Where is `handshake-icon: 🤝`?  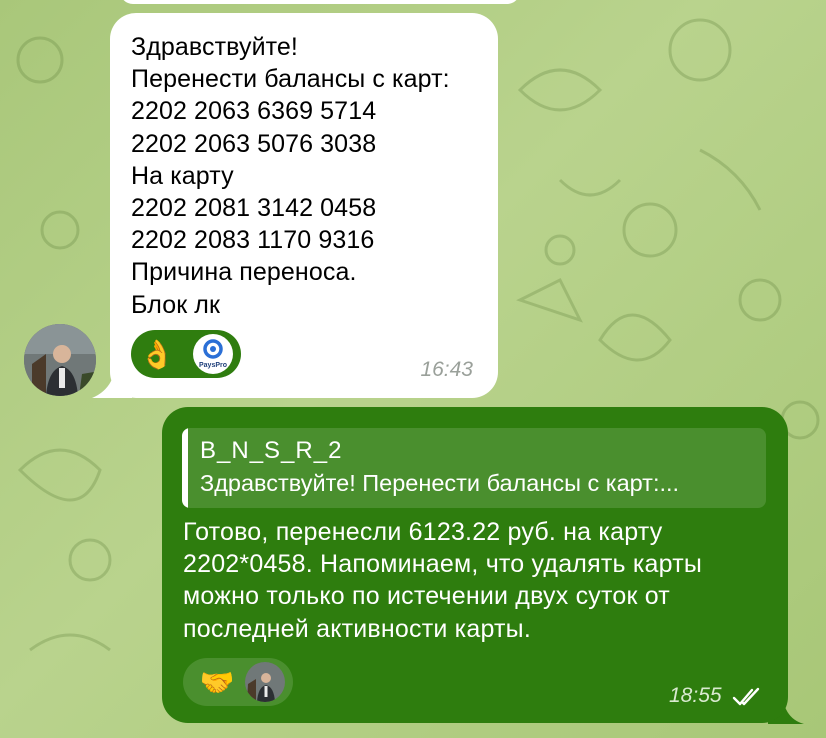 handshake-icon: 🤝 is located at coordinates (217, 682).